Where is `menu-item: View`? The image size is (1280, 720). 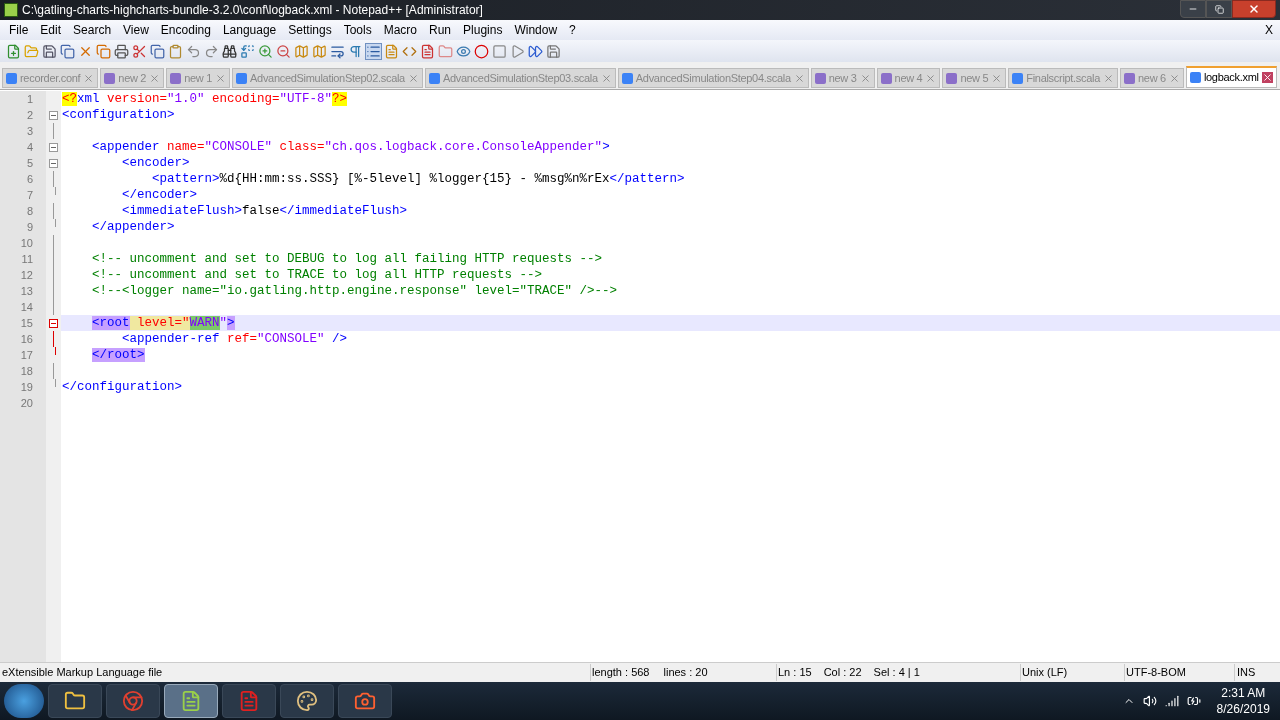
menu-item: View is located at coordinates (136, 30).